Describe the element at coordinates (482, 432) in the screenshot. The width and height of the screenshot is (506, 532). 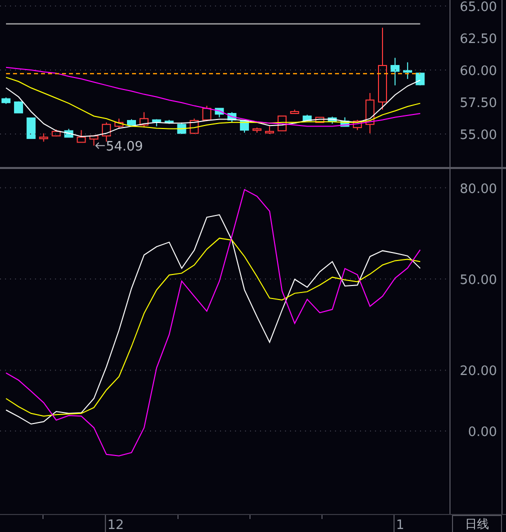
I see `axis-label: 0.00` at that location.